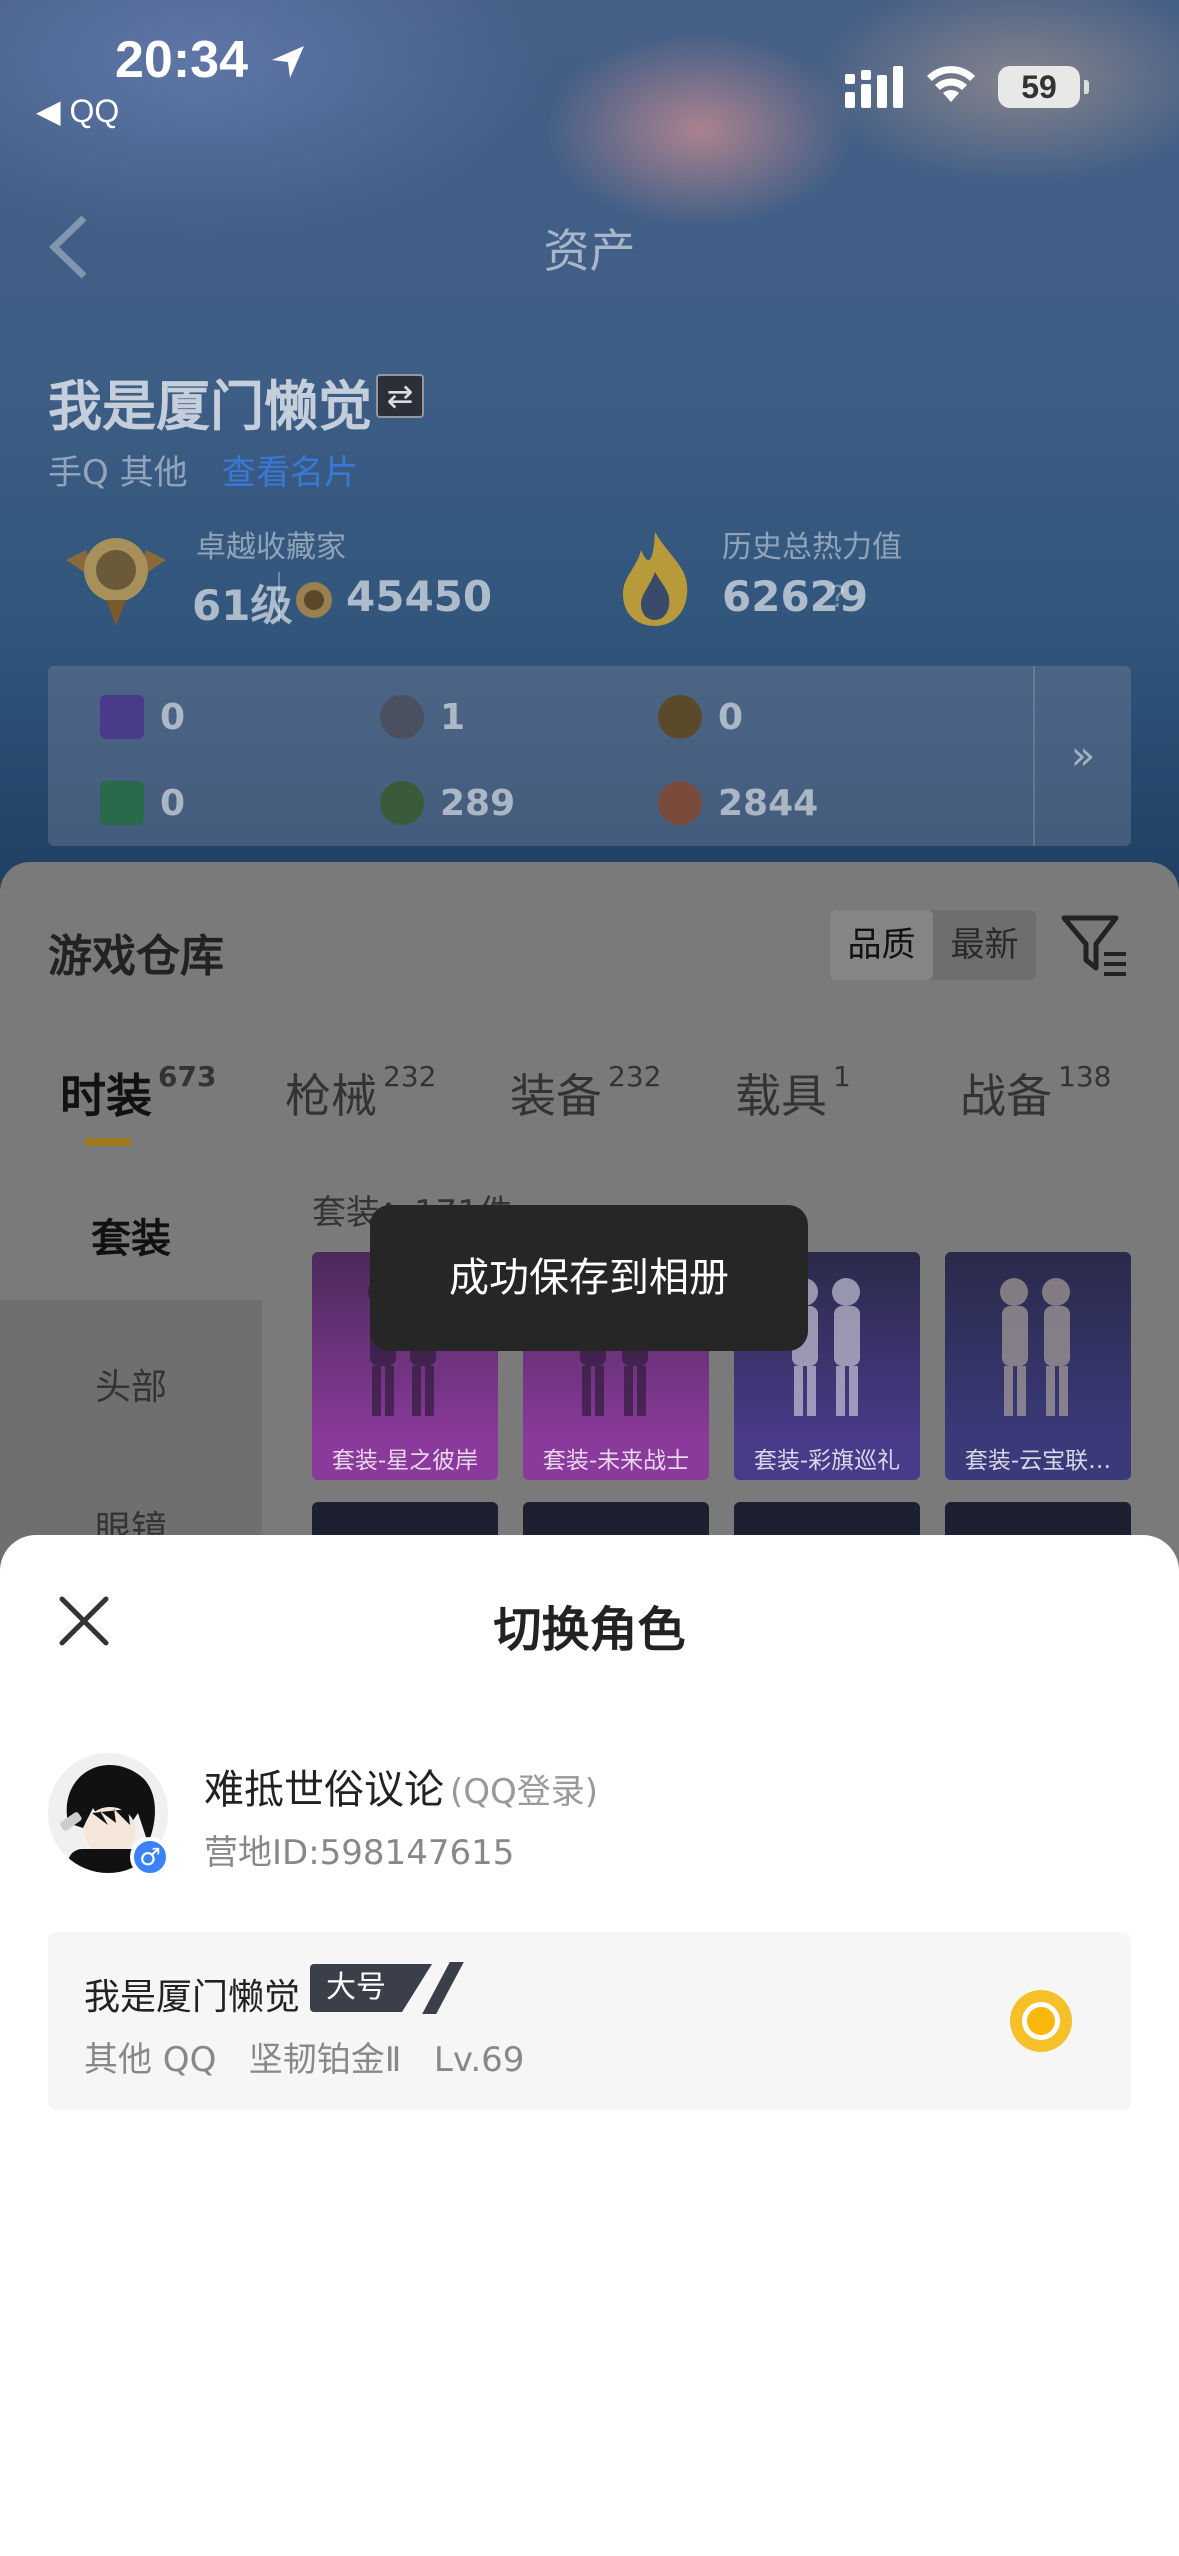 Image resolution: width=1179 pixels, height=2556 pixels. Describe the element at coordinates (1095, 945) in the screenshot. I see `filter-icon` at that location.